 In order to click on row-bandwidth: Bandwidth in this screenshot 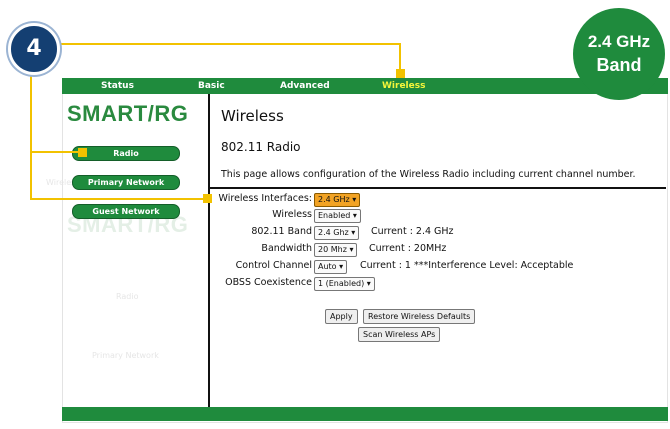, I will do `click(261, 249)`.